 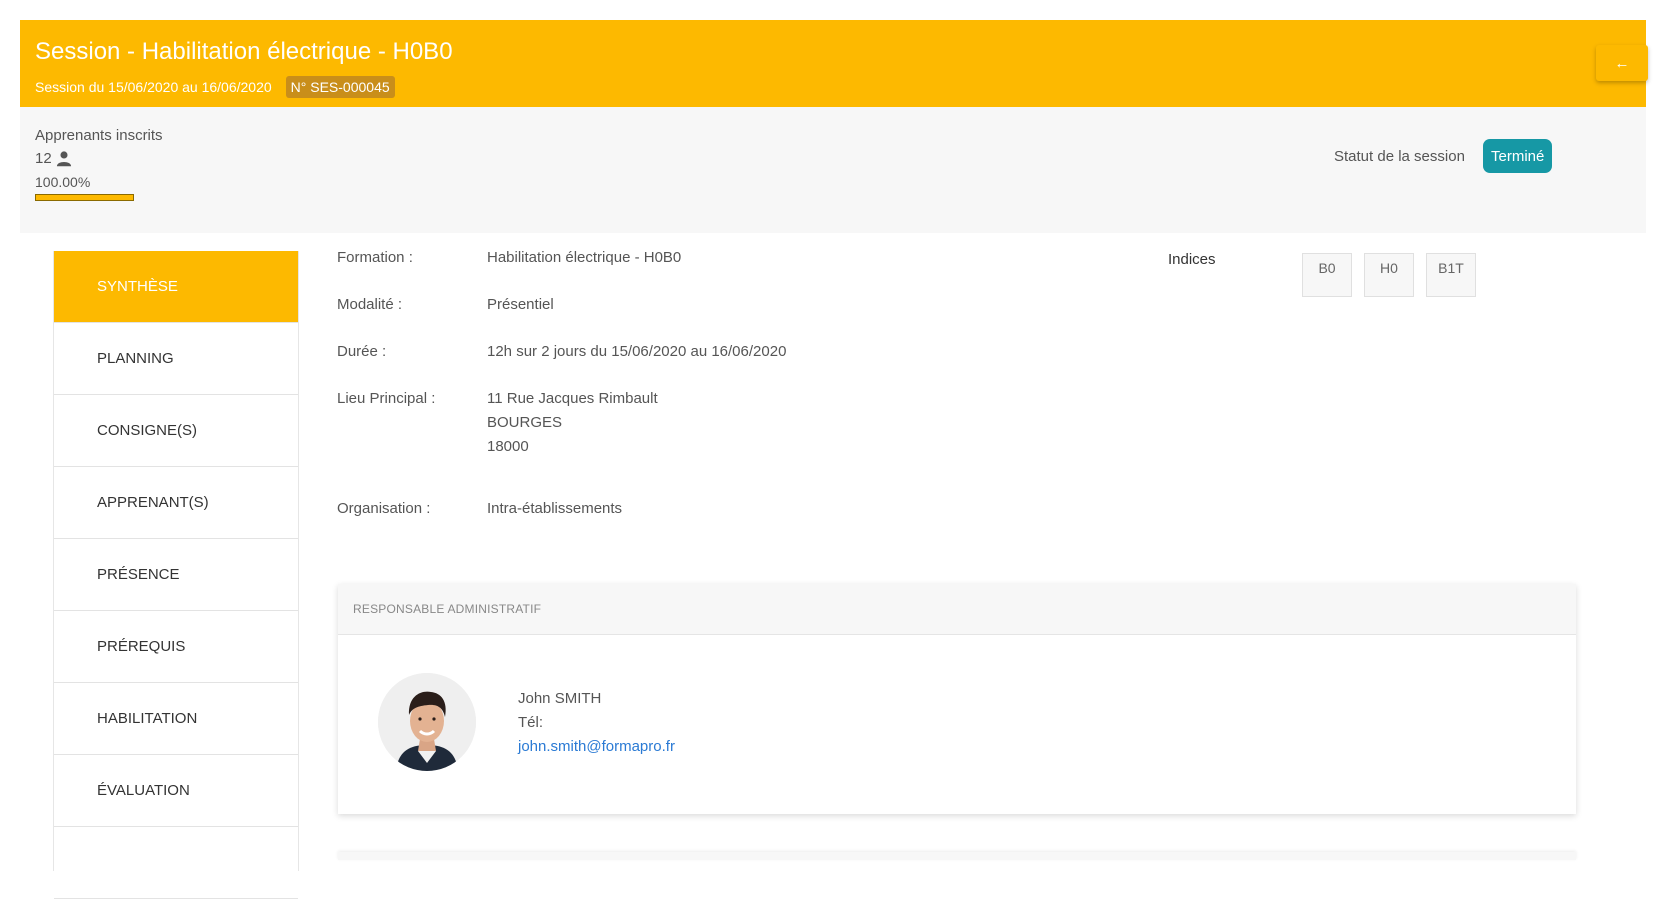 I want to click on indice-badge: H0, so click(x=1389, y=275).